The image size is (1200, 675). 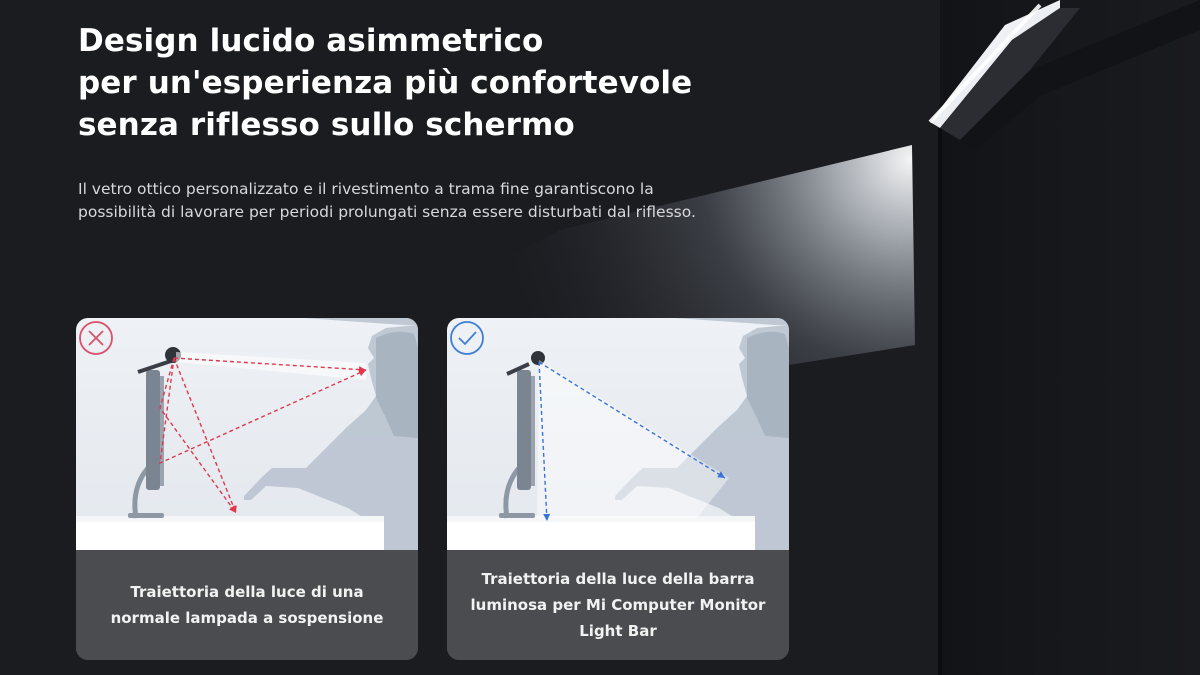 What do you see at coordinates (247, 618) in the screenshot?
I see `caption-line-2: normale lampada a sospensione` at bounding box center [247, 618].